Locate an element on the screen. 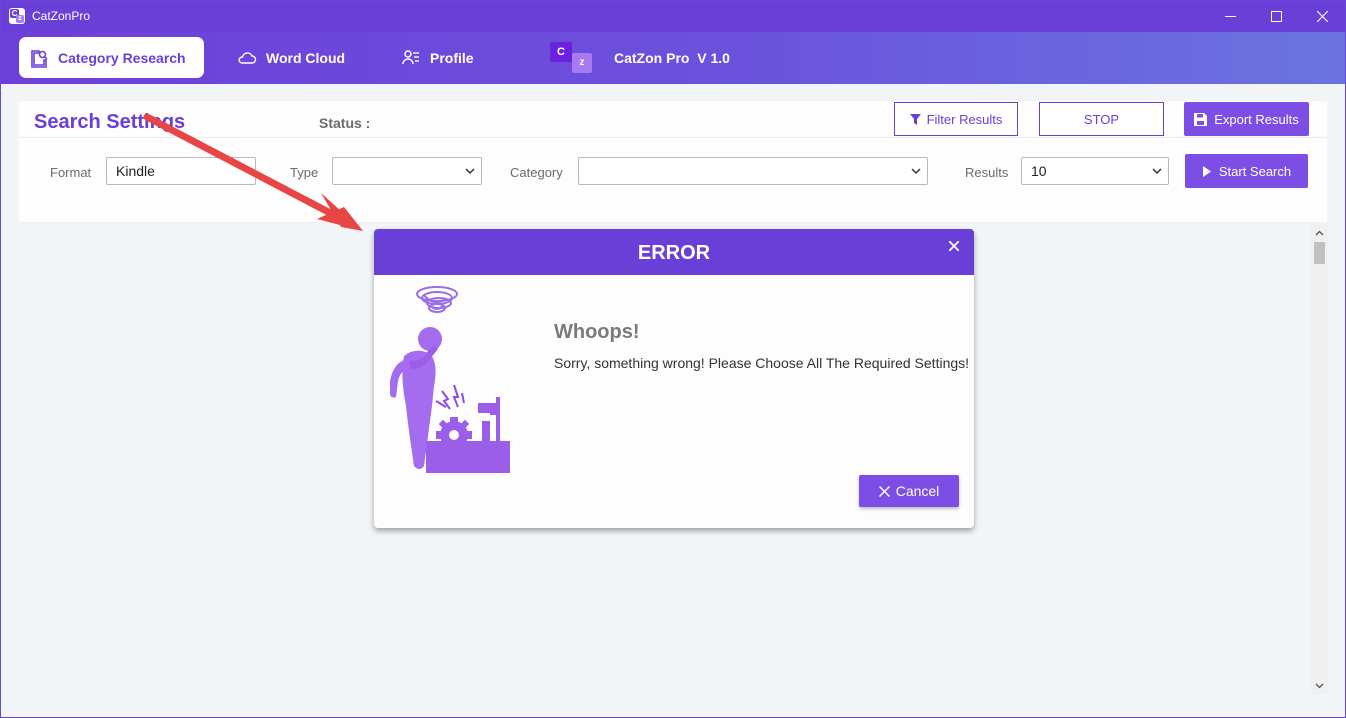 This screenshot has width=1346, height=718. scroll-down-button is located at coordinates (1319, 685).